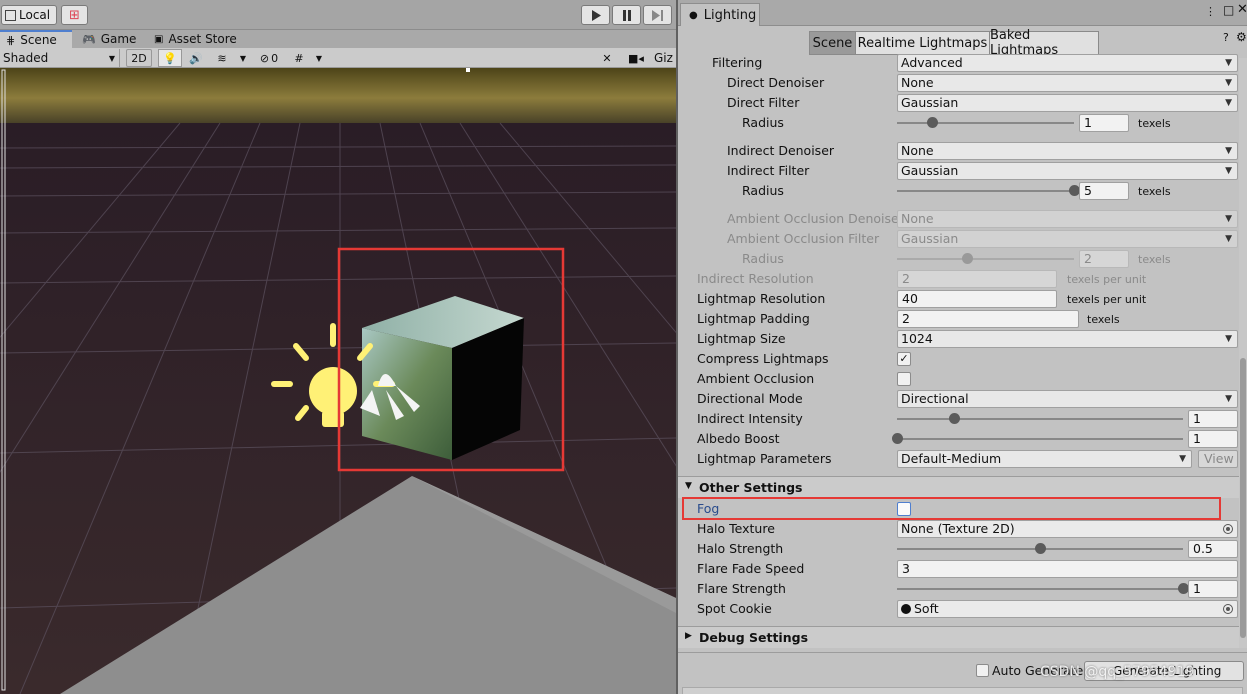 The width and height of the screenshot is (1247, 694). I want to click on indirect-intensity-slider, so click(1040, 418).